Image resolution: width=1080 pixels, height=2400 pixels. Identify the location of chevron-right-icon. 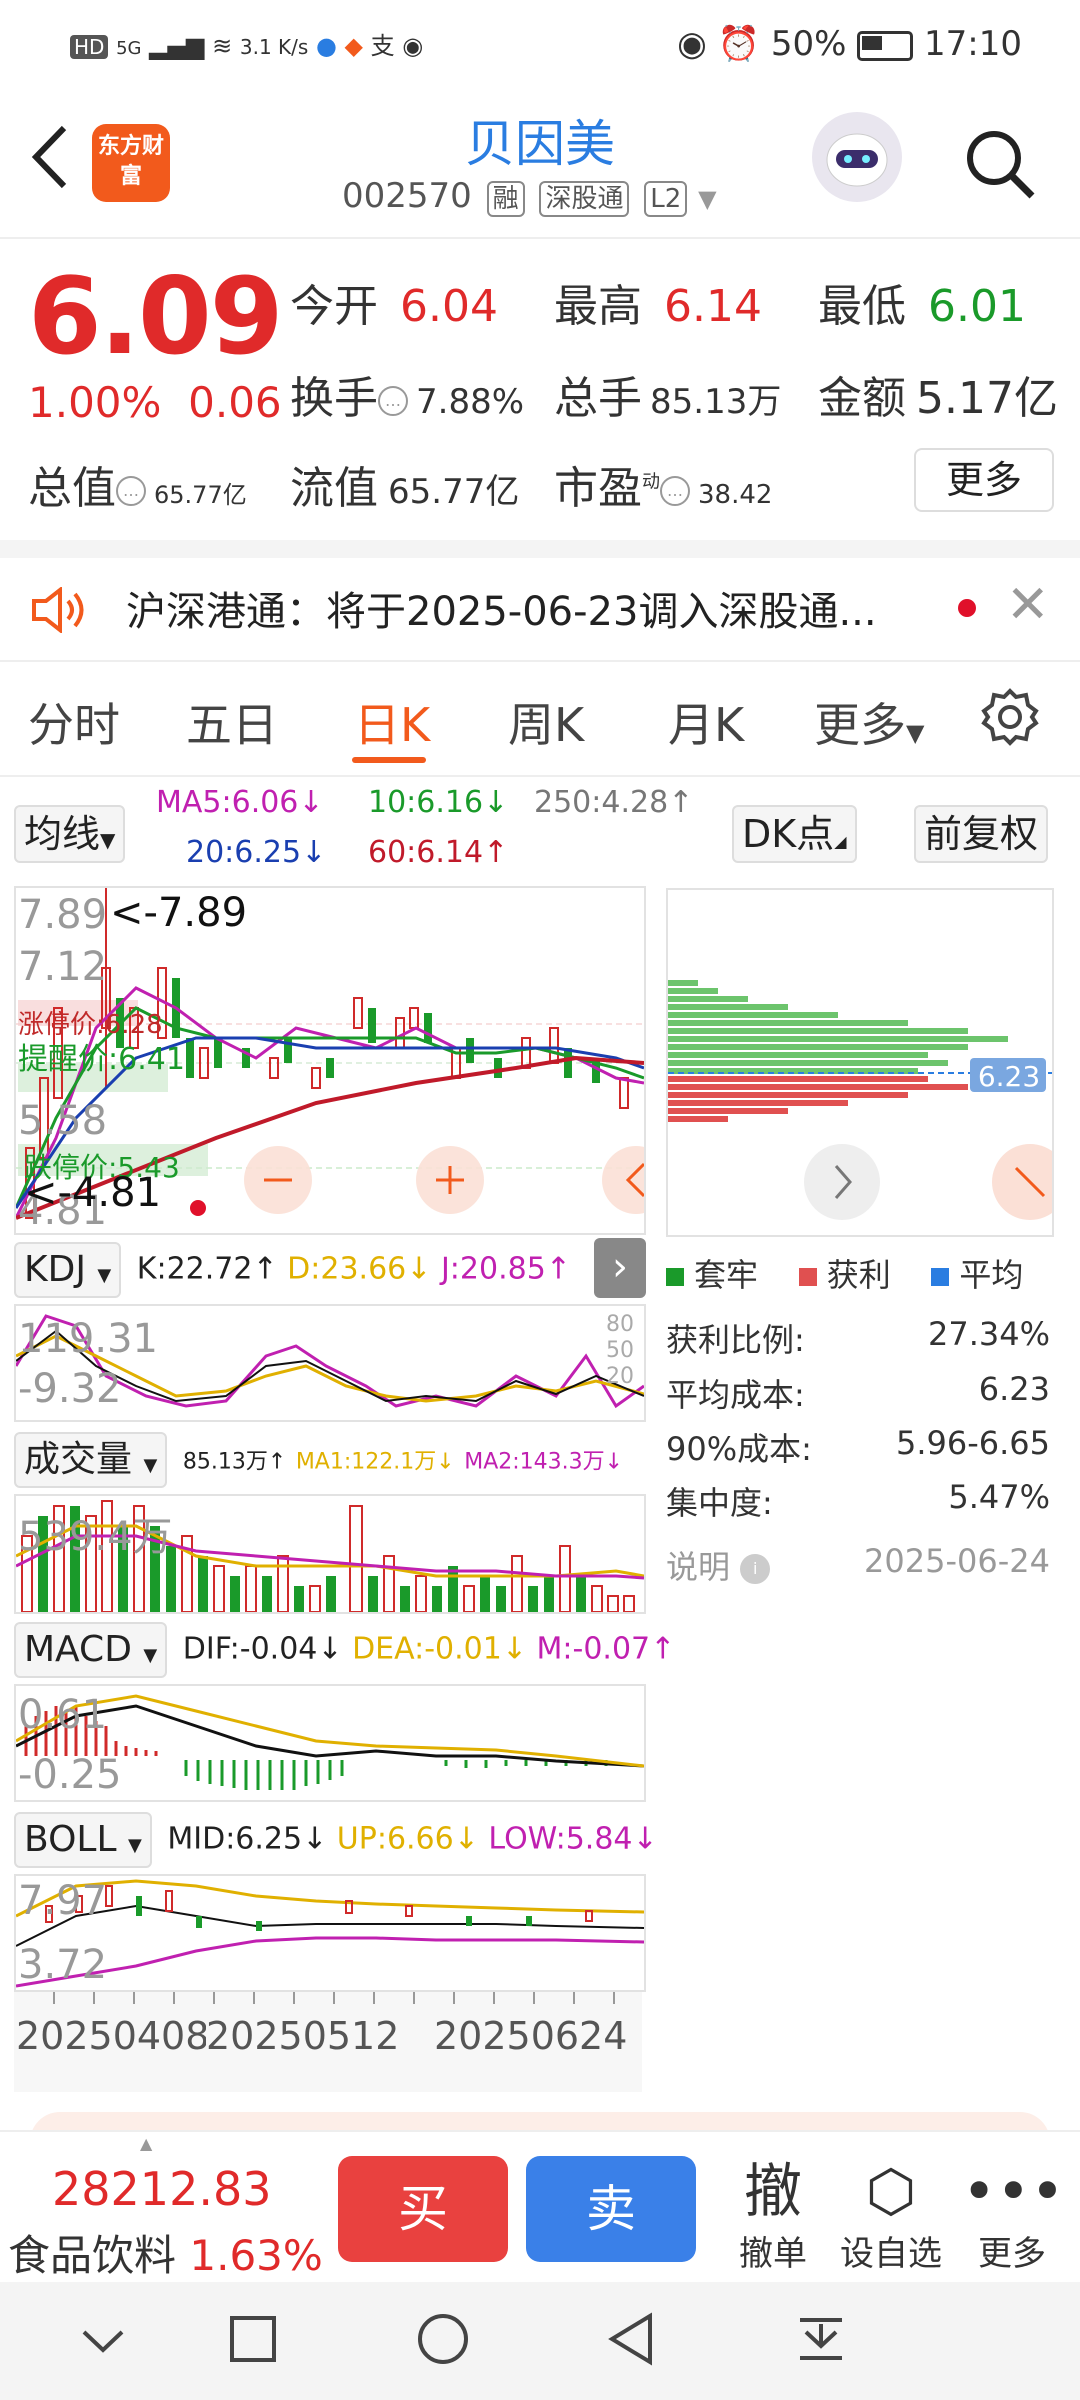
(842, 1182).